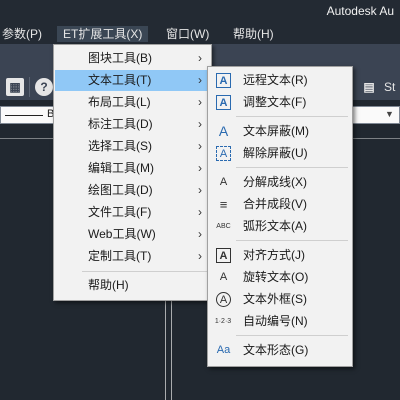  Describe the element at coordinates (119, 102) in the screenshot. I see `menu-item-label: 布局工具(L)` at that location.